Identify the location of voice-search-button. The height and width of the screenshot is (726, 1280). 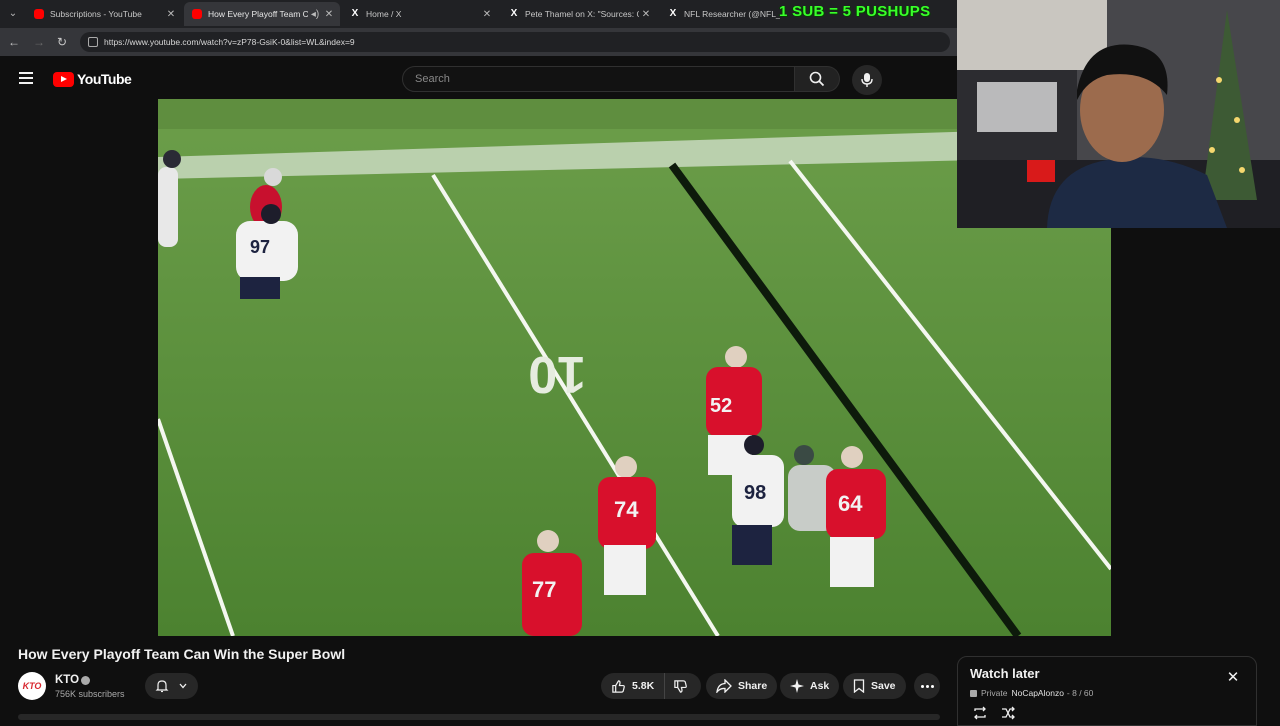
(867, 80).